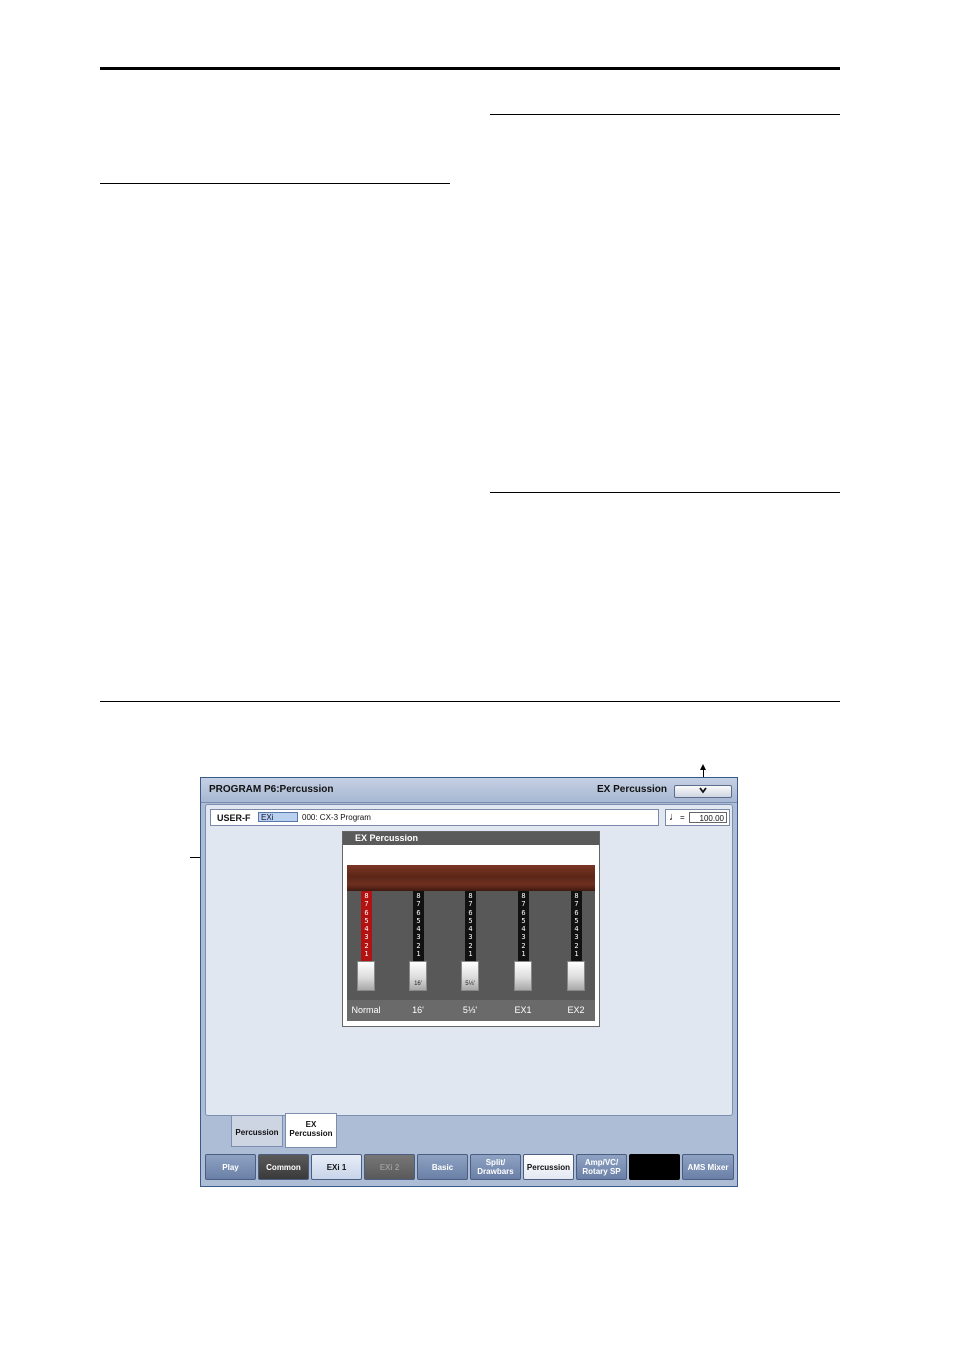  Describe the element at coordinates (278, 817) in the screenshot. I see `program-type-badge: EXi` at that location.